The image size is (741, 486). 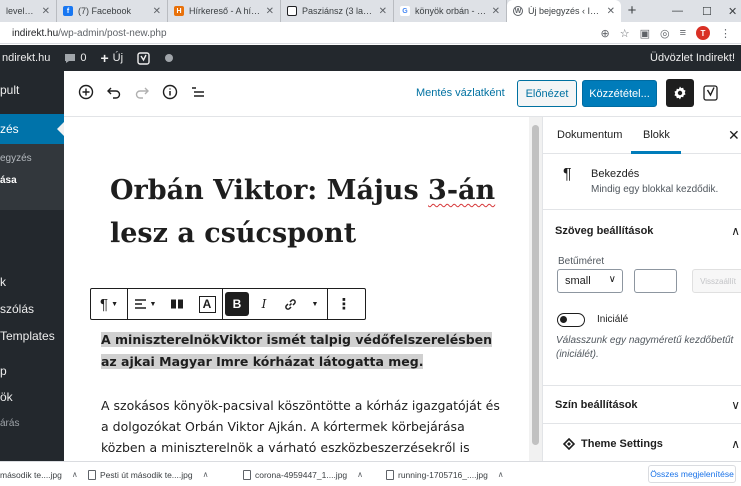 What do you see at coordinates (656, 135) in the screenshot?
I see `tab-block: Blokk` at bounding box center [656, 135].